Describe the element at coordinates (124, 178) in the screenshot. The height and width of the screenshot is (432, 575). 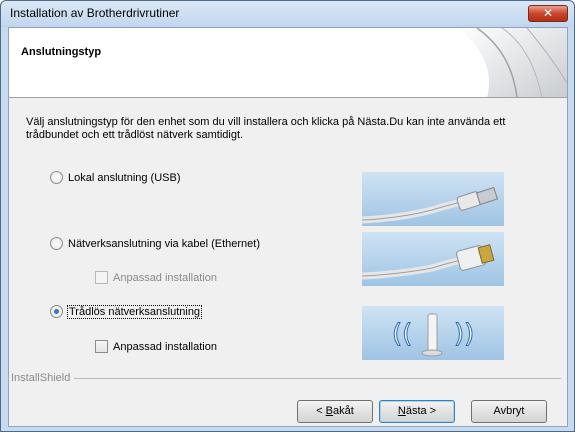
I see `usb-option-label: Lokal anslutning (USB)` at that location.